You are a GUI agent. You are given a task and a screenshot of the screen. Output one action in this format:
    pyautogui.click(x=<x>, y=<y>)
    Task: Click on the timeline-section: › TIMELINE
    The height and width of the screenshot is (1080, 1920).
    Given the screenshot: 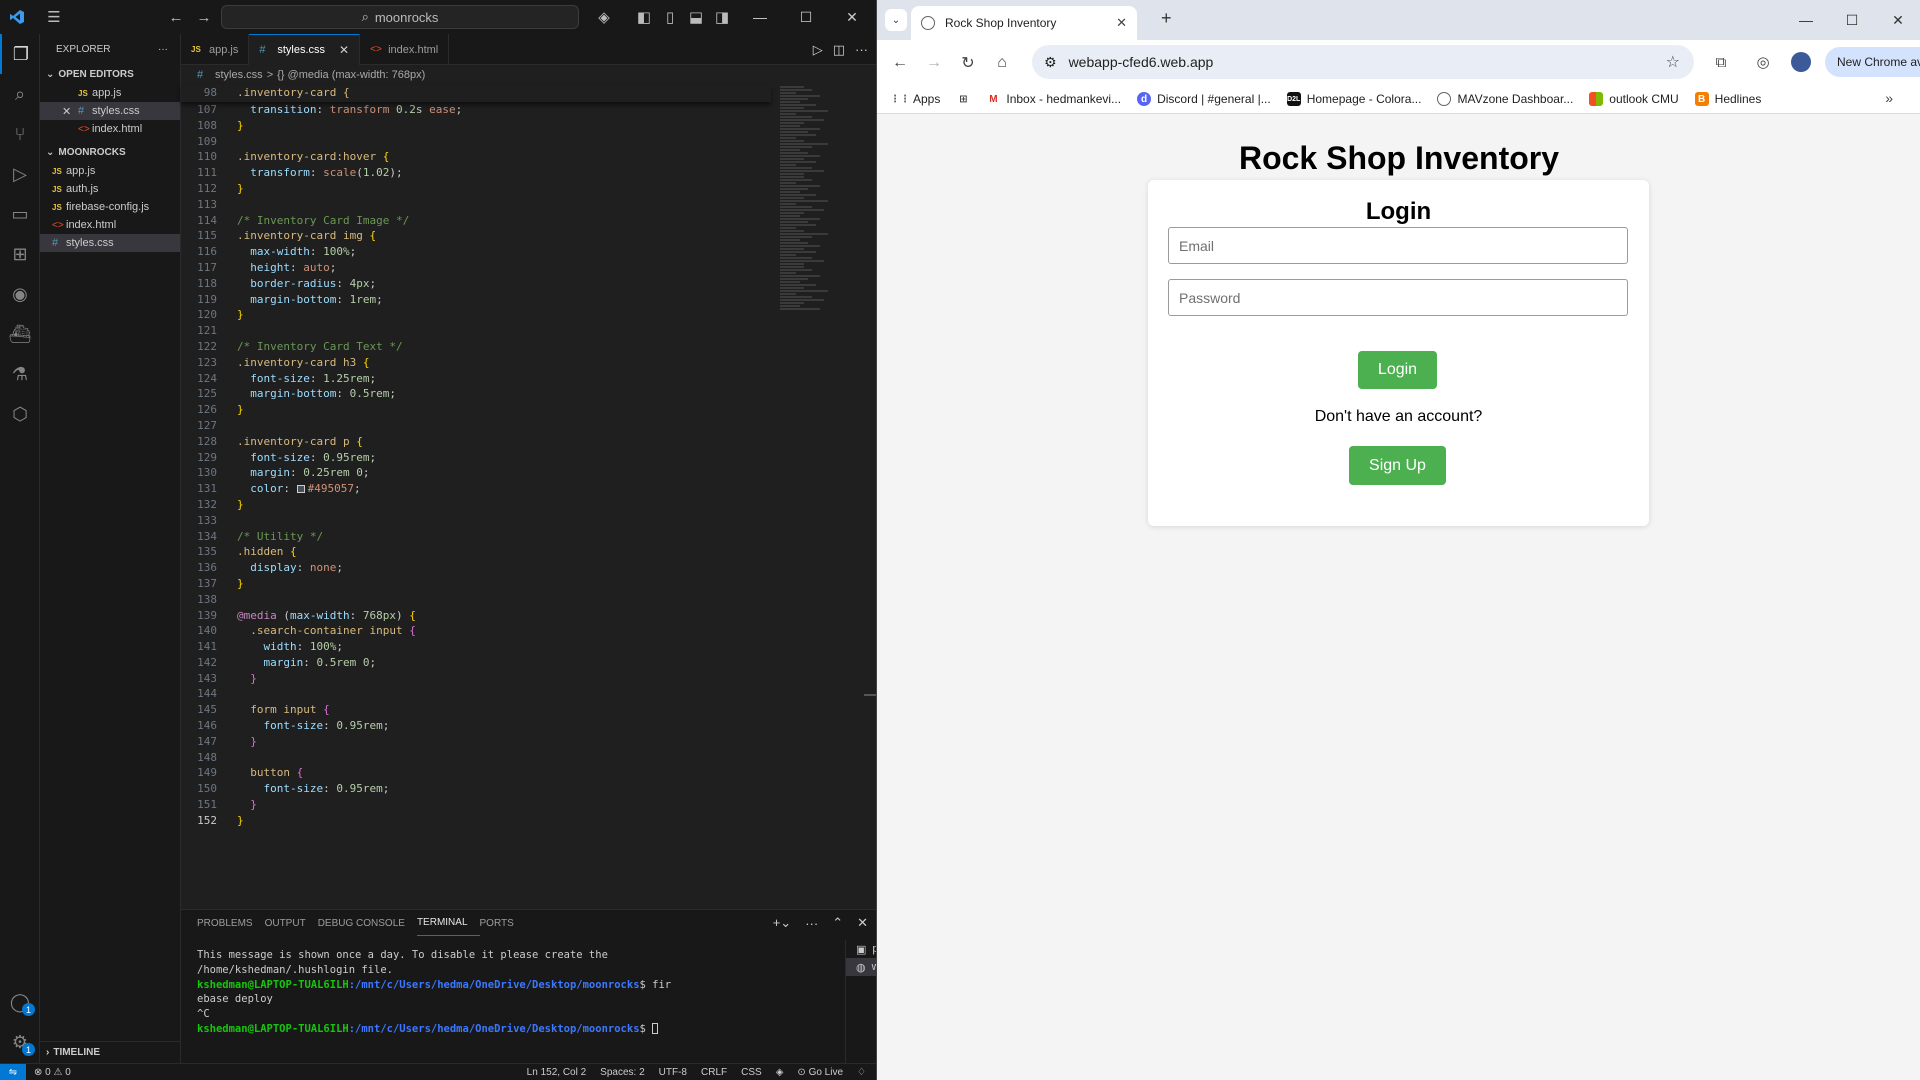 What is the action you would take?
    pyautogui.click(x=110, y=1052)
    